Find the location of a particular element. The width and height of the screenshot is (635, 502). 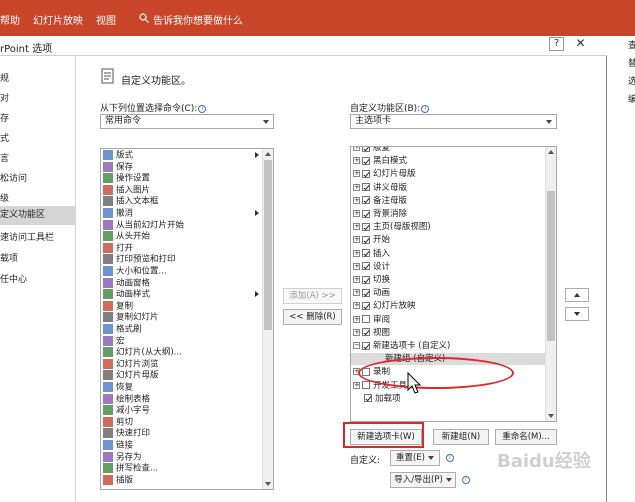

tree-item: + 讲义母版 is located at coordinates (380, 188).